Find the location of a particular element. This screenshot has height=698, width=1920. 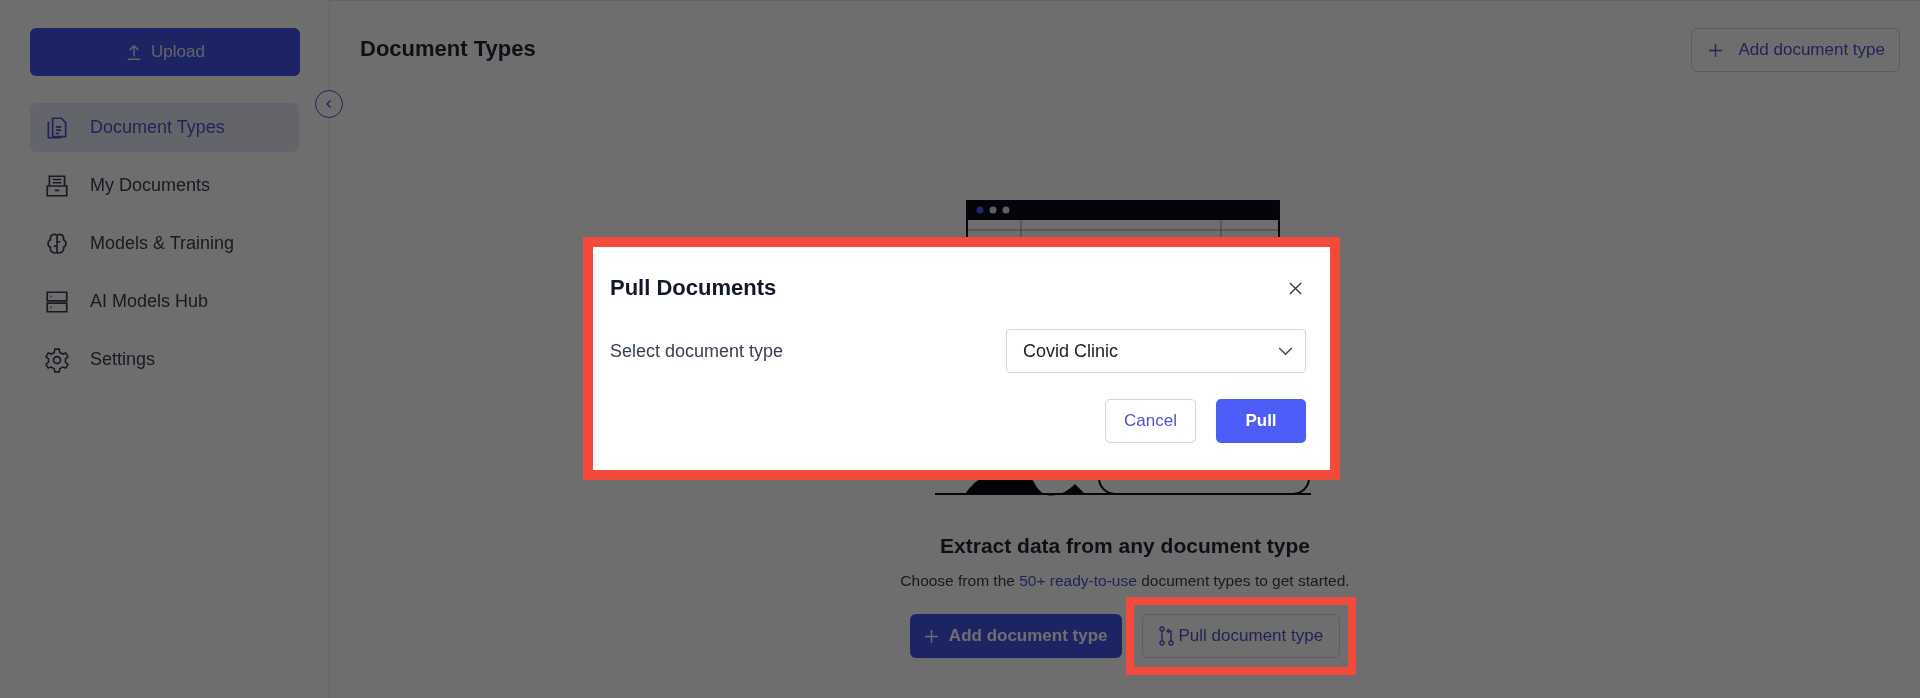

collapse-button is located at coordinates (329, 104).